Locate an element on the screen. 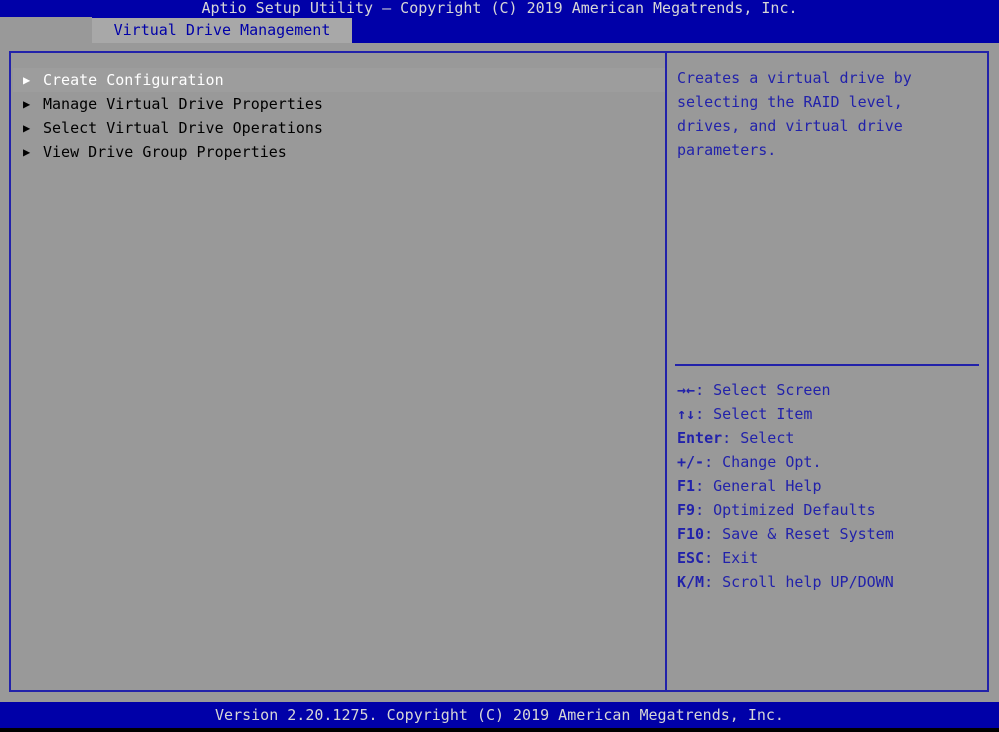 This screenshot has height=732, width=999. menu-item-3: ▶ View Drive Group Properties is located at coordinates (339, 152).